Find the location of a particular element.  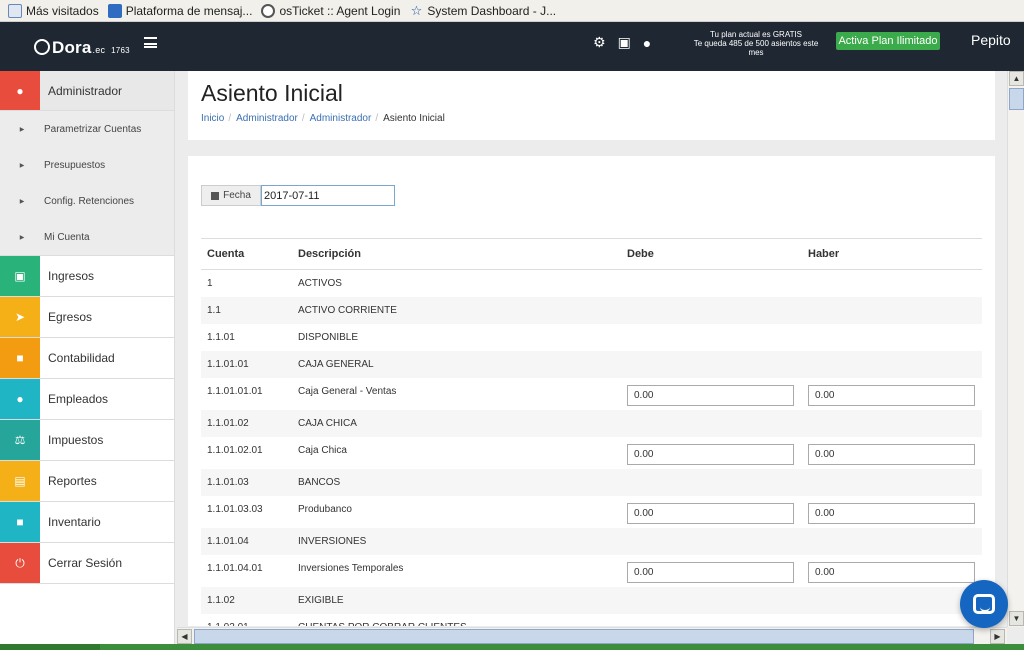

scroll-left-icon: ◀ is located at coordinates (184, 636).